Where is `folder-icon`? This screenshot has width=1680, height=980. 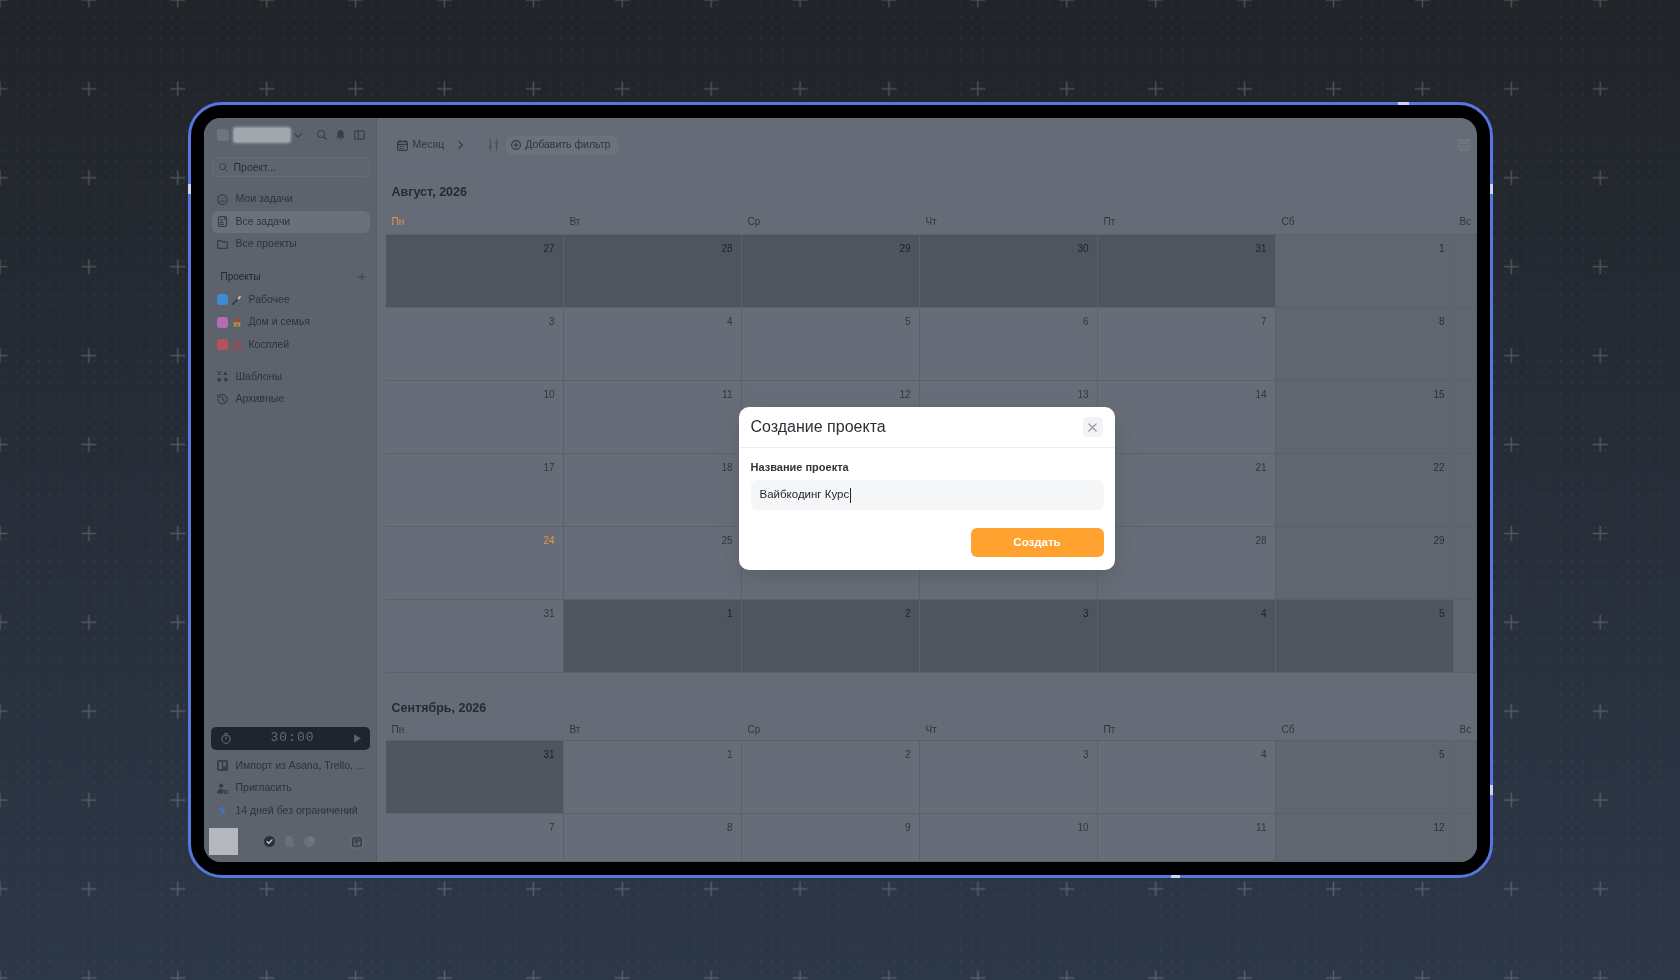 folder-icon is located at coordinates (222, 244).